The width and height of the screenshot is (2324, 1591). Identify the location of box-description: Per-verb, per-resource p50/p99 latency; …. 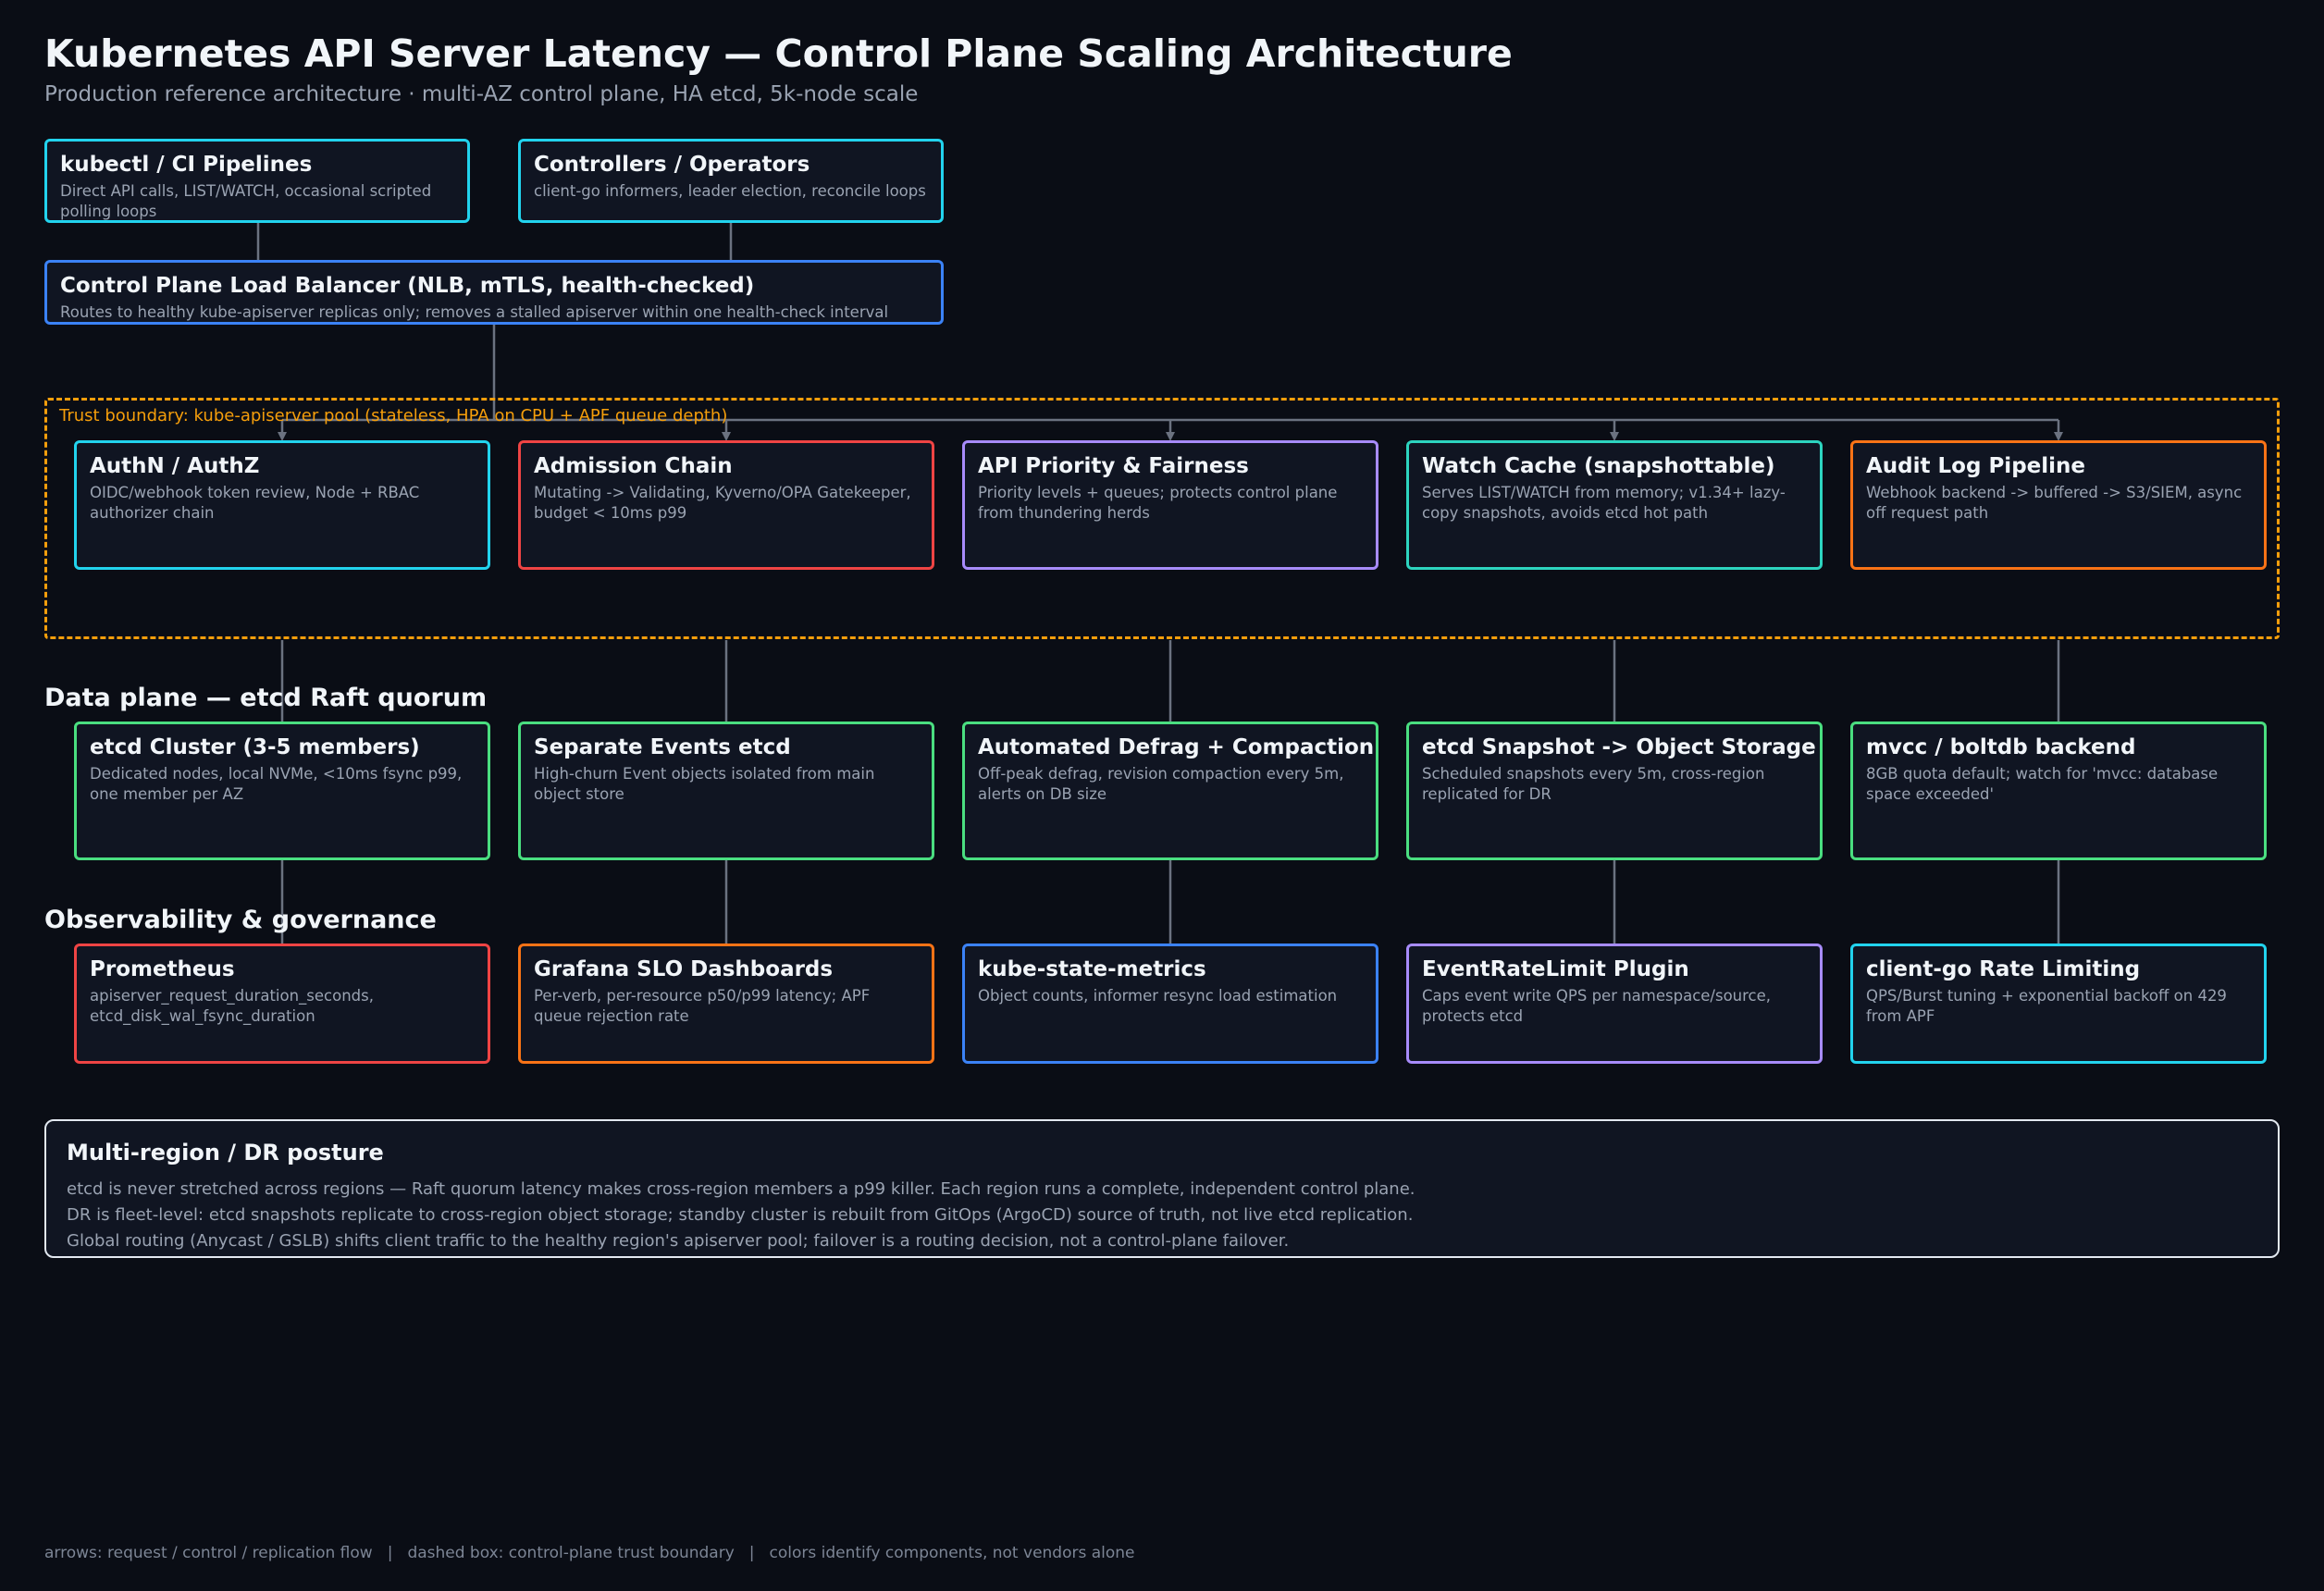
(702, 1006).